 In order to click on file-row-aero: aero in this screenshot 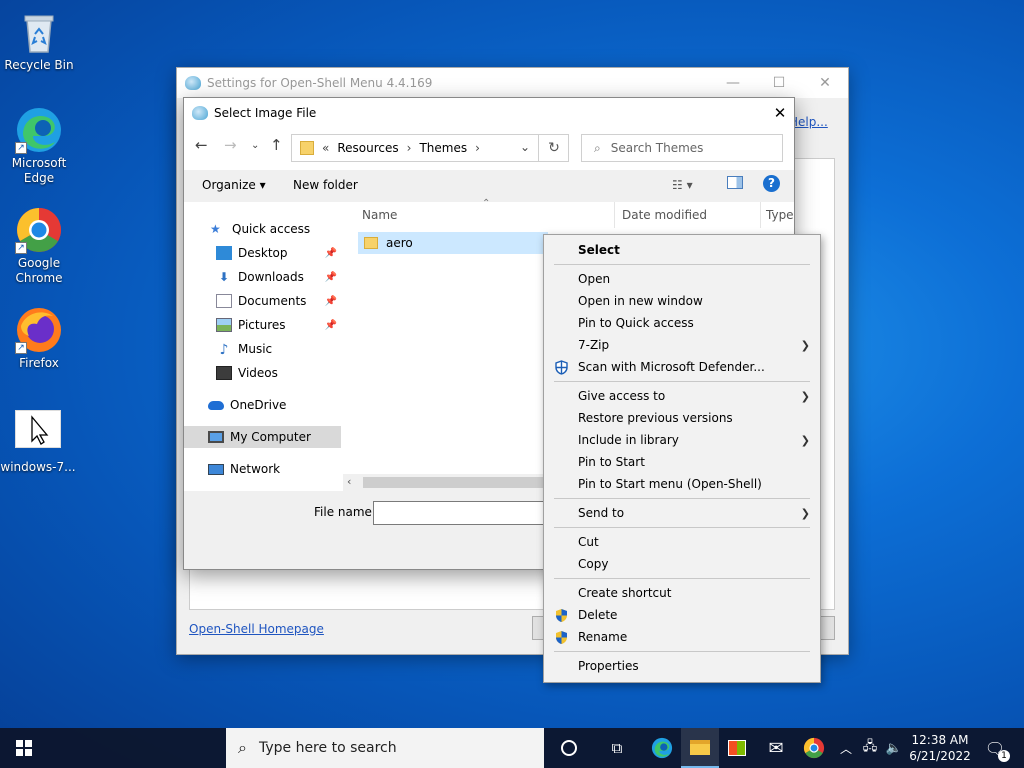, I will do `click(453, 243)`.